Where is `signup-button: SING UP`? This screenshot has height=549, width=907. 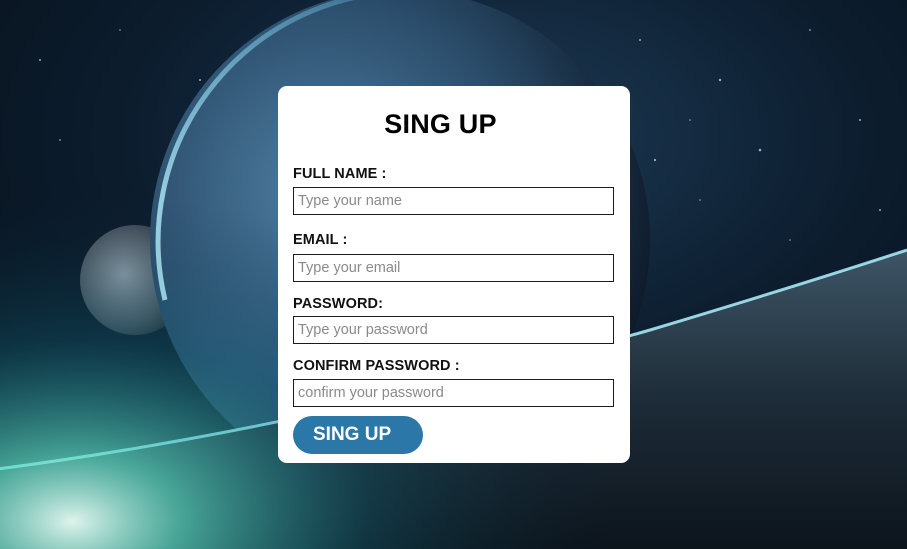 signup-button: SING UP is located at coordinates (358, 435).